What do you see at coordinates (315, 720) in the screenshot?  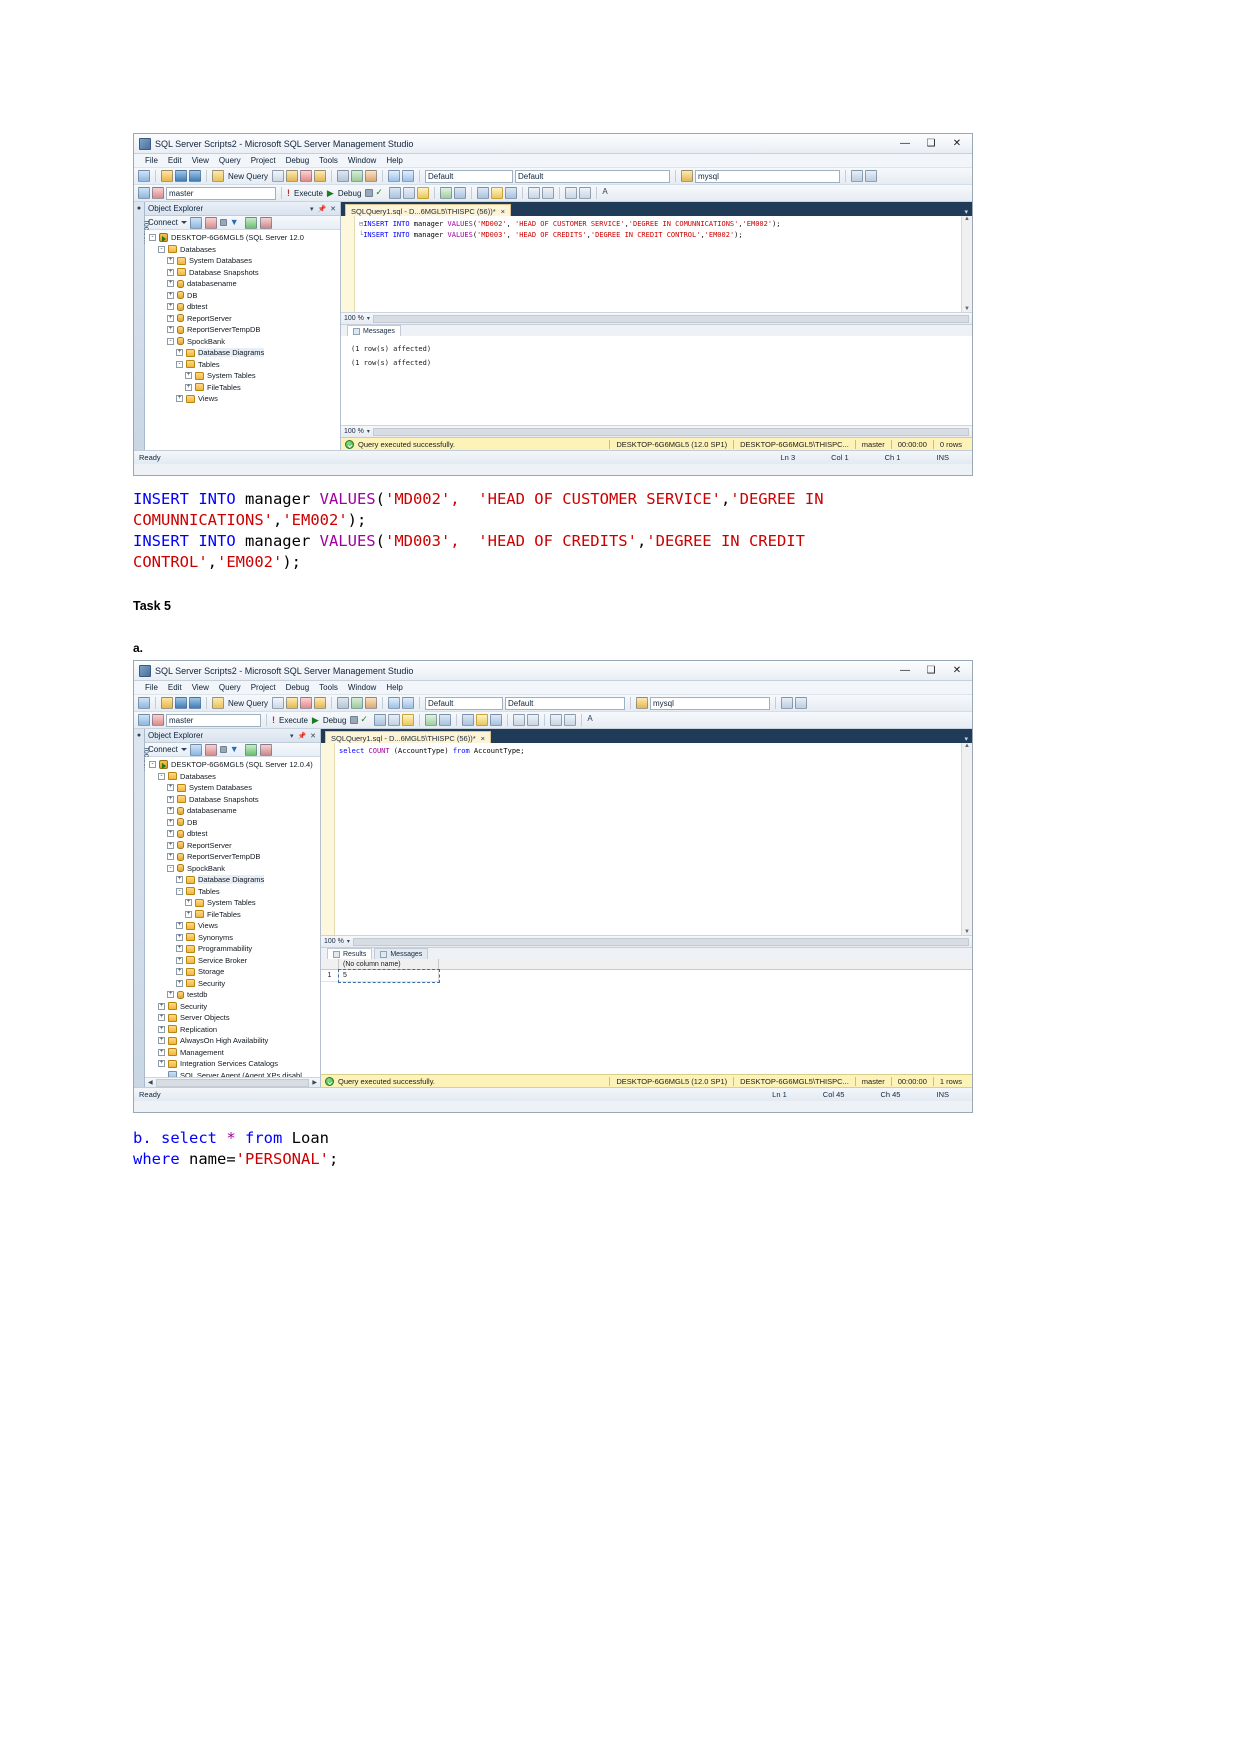 I see `debug-play-icon: ▶` at bounding box center [315, 720].